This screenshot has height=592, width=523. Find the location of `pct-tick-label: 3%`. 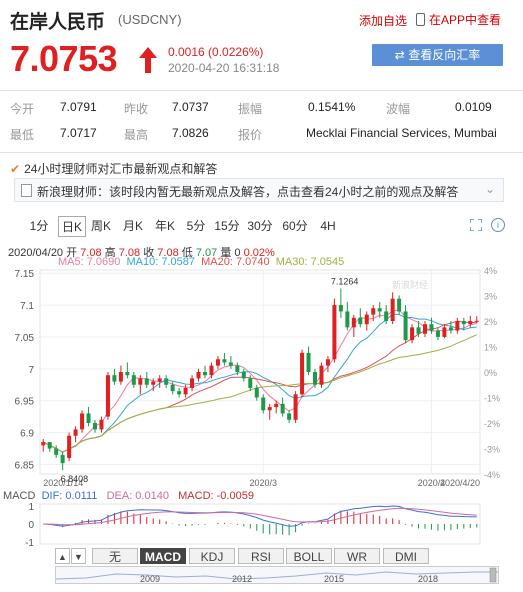

pct-tick-label: 3% is located at coordinates (490, 297).